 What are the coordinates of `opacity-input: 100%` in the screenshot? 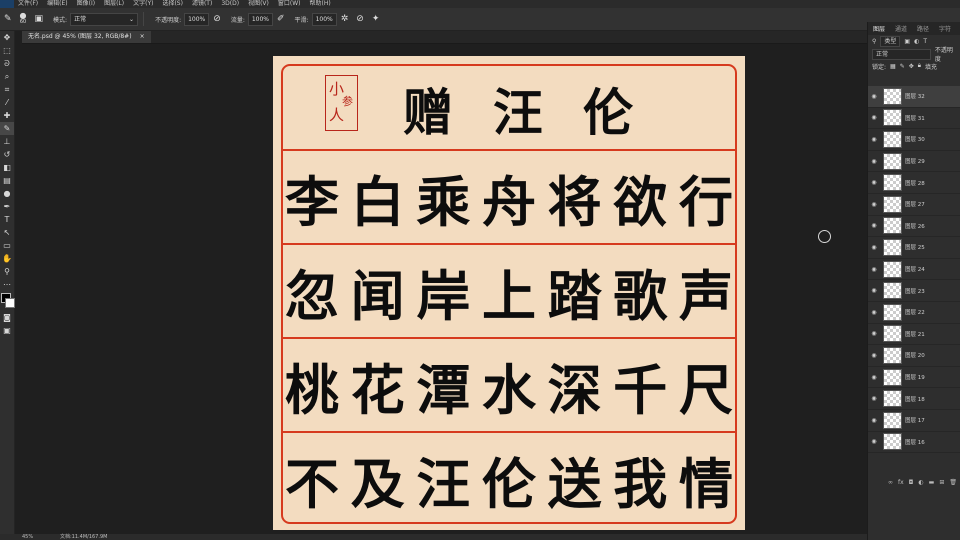 It's located at (197, 19).